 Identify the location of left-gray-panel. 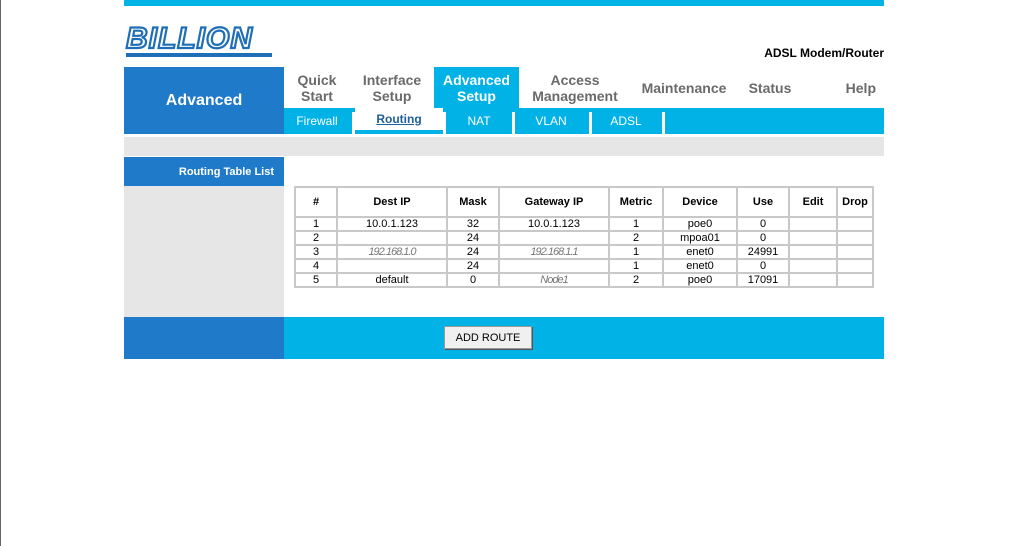
(204, 251).